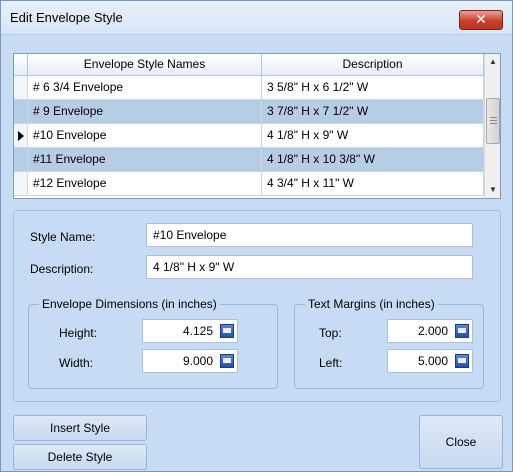  What do you see at coordinates (309, 235) in the screenshot?
I see `style-name-field: #10 Envelope` at bounding box center [309, 235].